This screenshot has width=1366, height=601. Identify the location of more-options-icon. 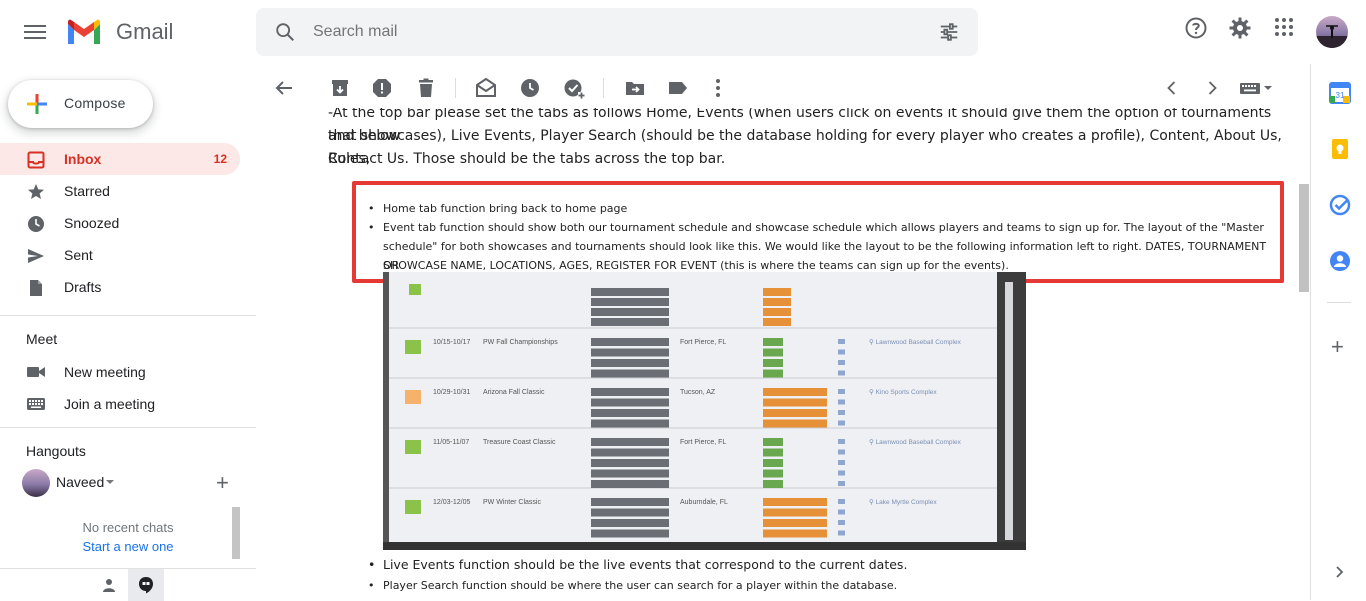
(718, 88).